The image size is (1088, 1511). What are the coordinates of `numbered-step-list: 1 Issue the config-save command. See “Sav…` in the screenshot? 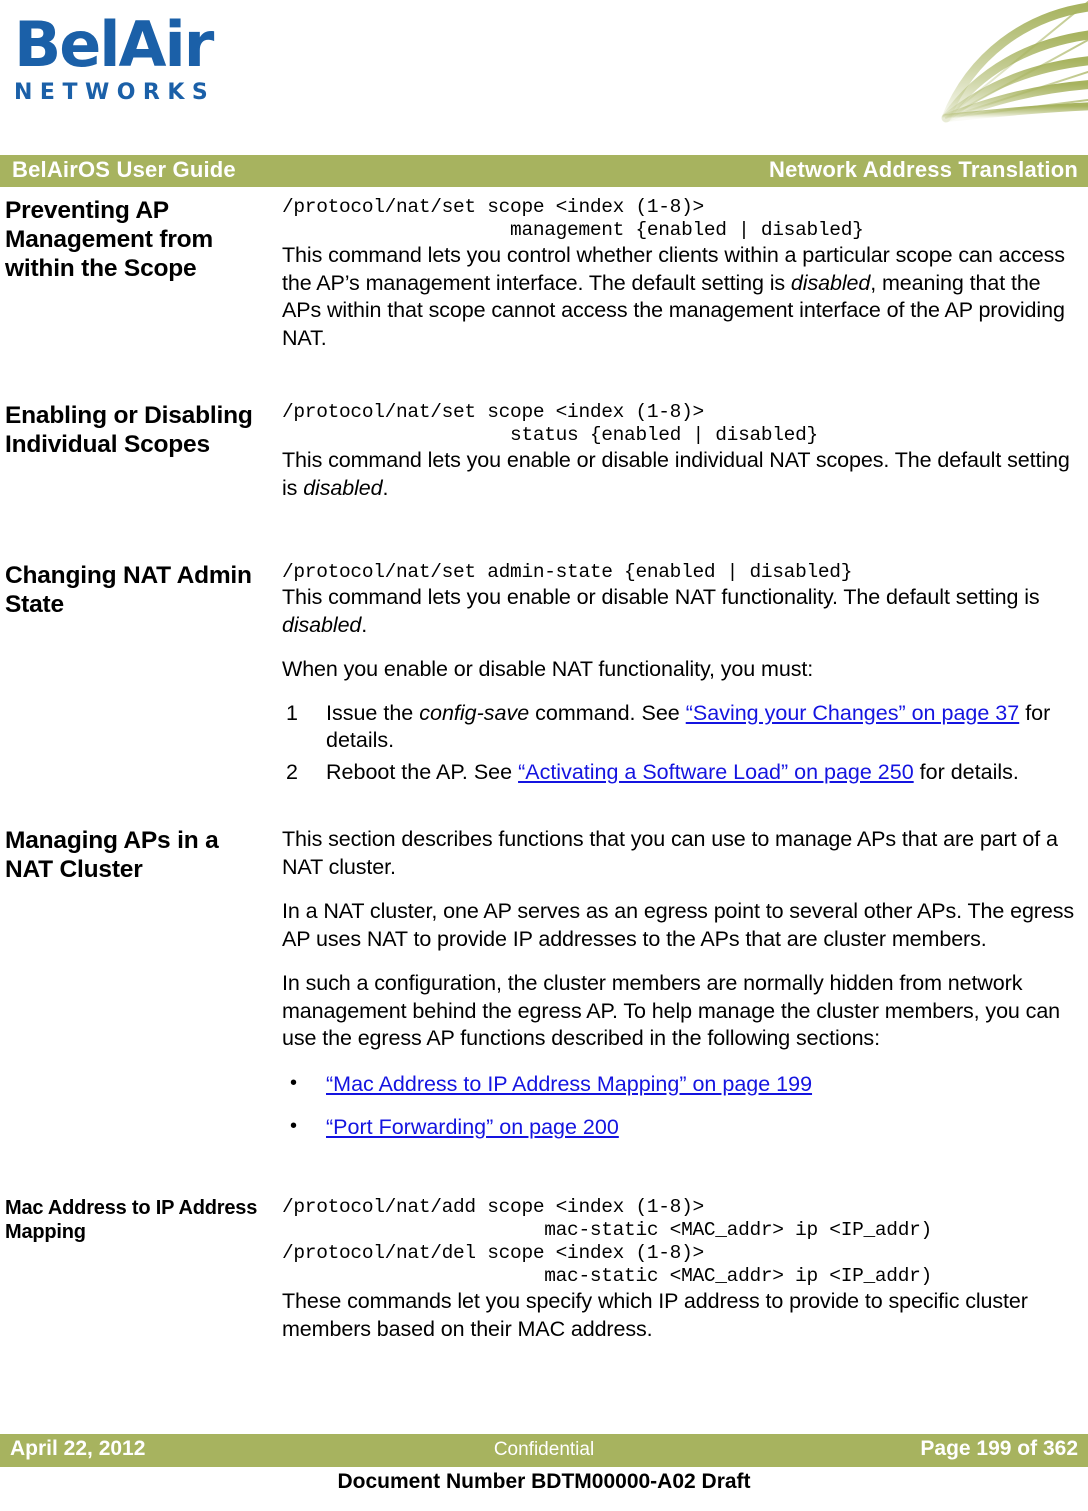 It's located at (682, 743).